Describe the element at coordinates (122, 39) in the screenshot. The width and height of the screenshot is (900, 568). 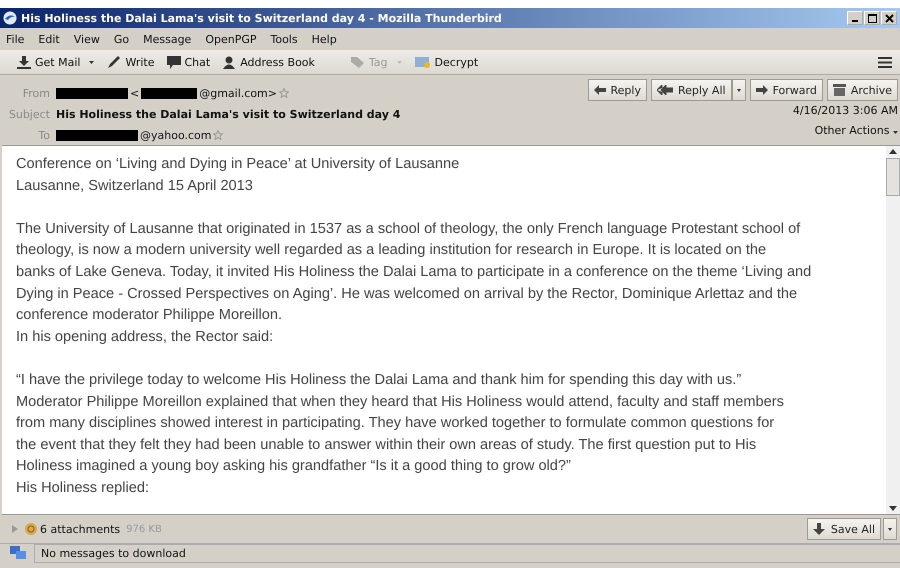
I see `menu-item: Go` at that location.